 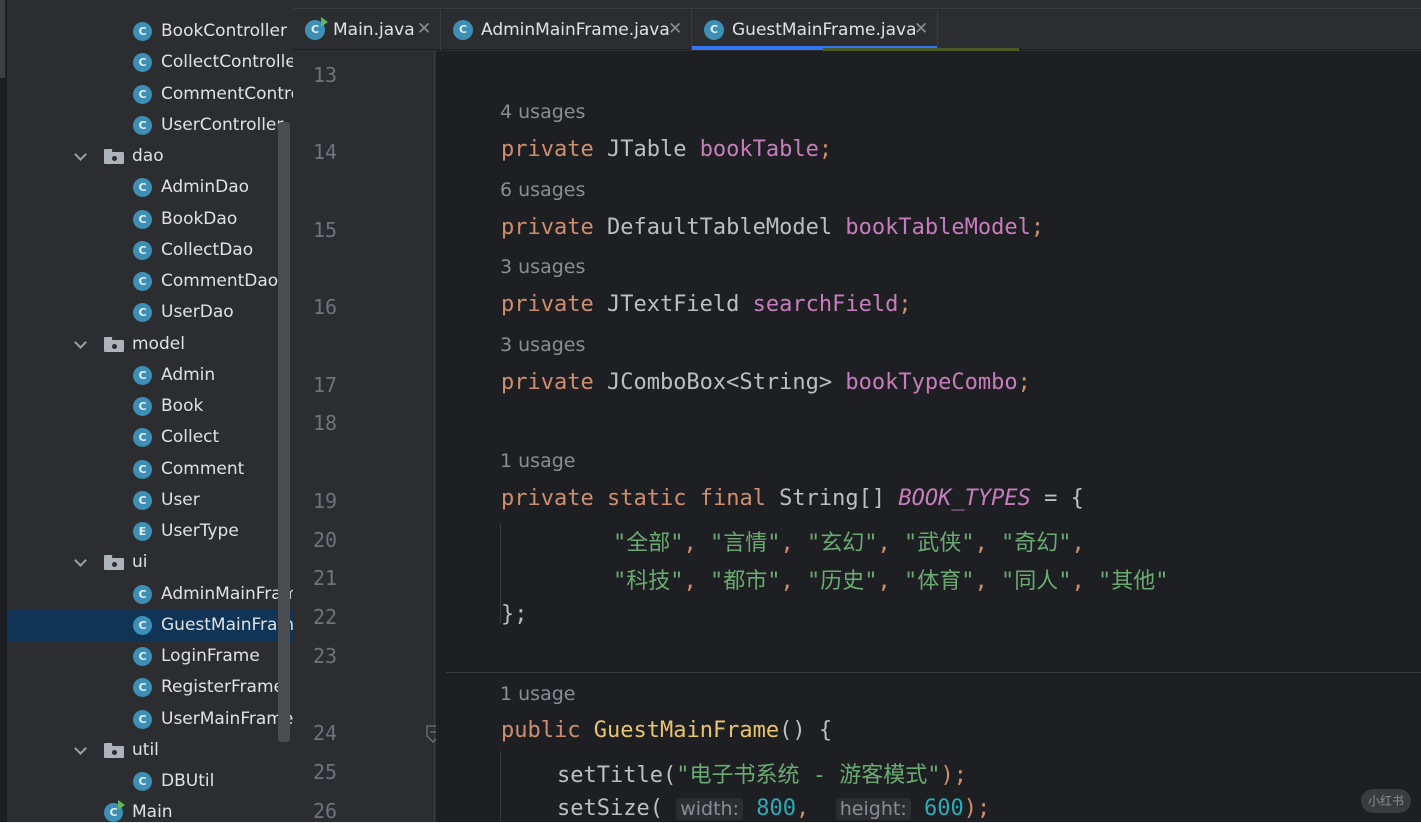 I want to click on tree-item-label: Collect, so click(x=190, y=437).